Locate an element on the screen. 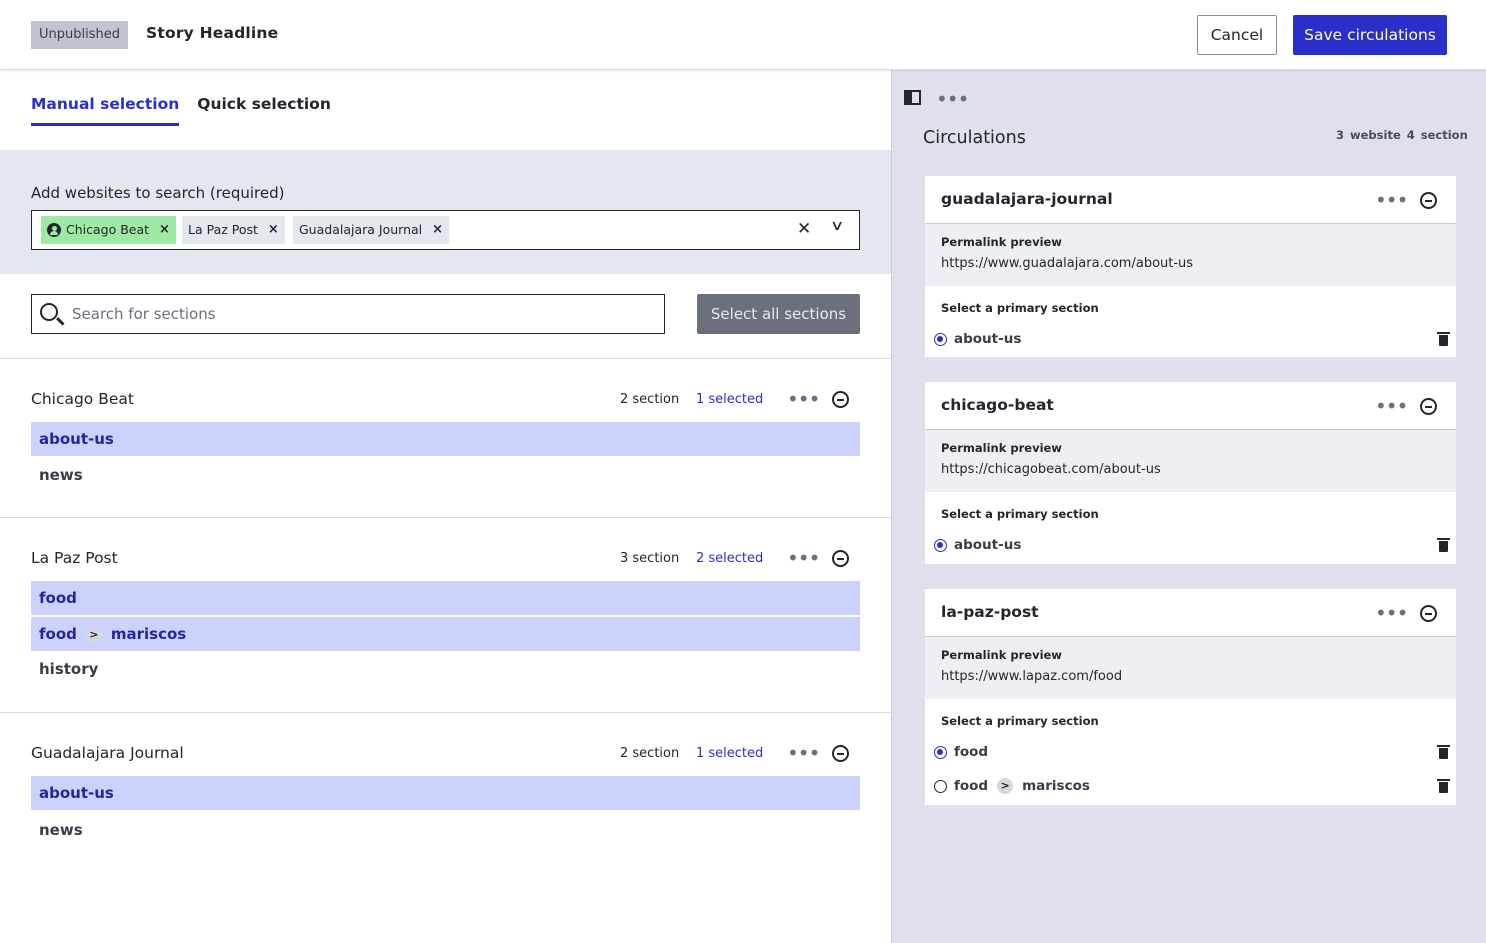 The height and width of the screenshot is (943, 1486). website-chip-label: La Paz Post is located at coordinates (223, 229).